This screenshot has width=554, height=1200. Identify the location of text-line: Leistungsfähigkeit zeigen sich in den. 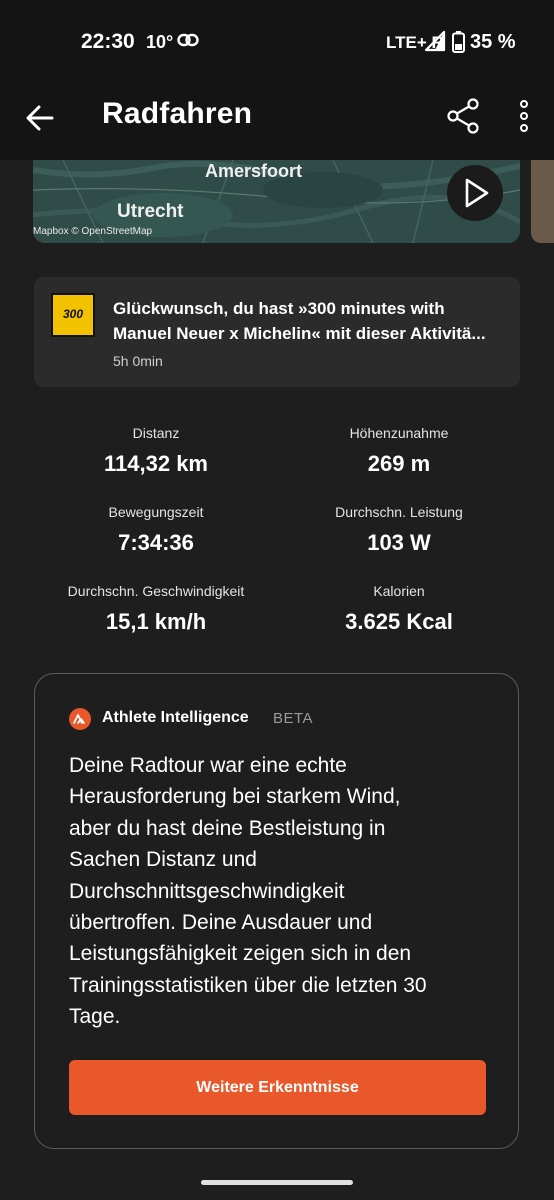
(240, 954).